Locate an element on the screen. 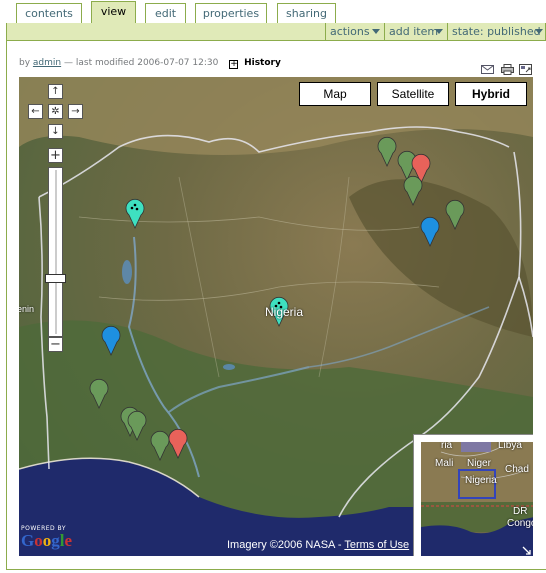 Image resolution: width=546 pixels, height=573 pixels. google-logo: Google is located at coordinates (46, 541).